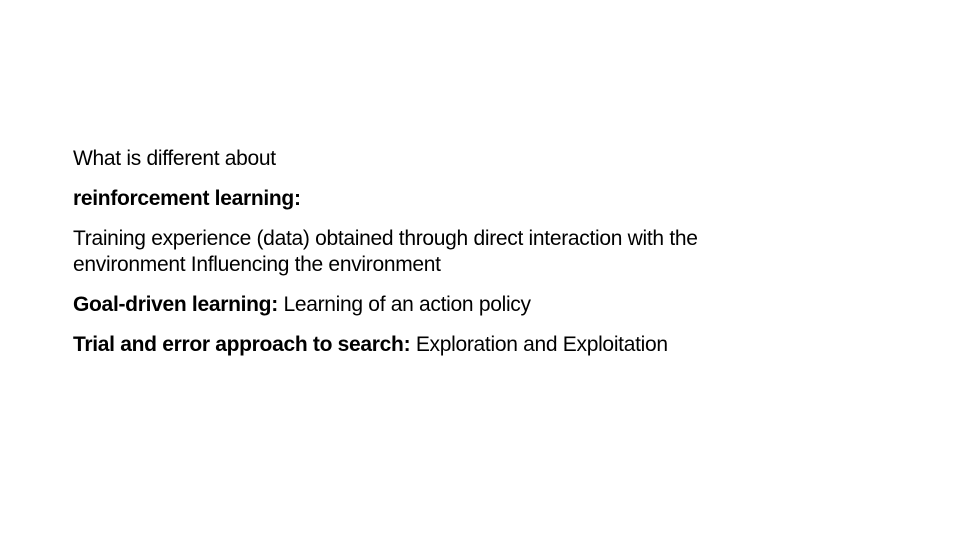 The height and width of the screenshot is (540, 960). I want to click on line-text: Exploration and Exploitation, so click(539, 344).